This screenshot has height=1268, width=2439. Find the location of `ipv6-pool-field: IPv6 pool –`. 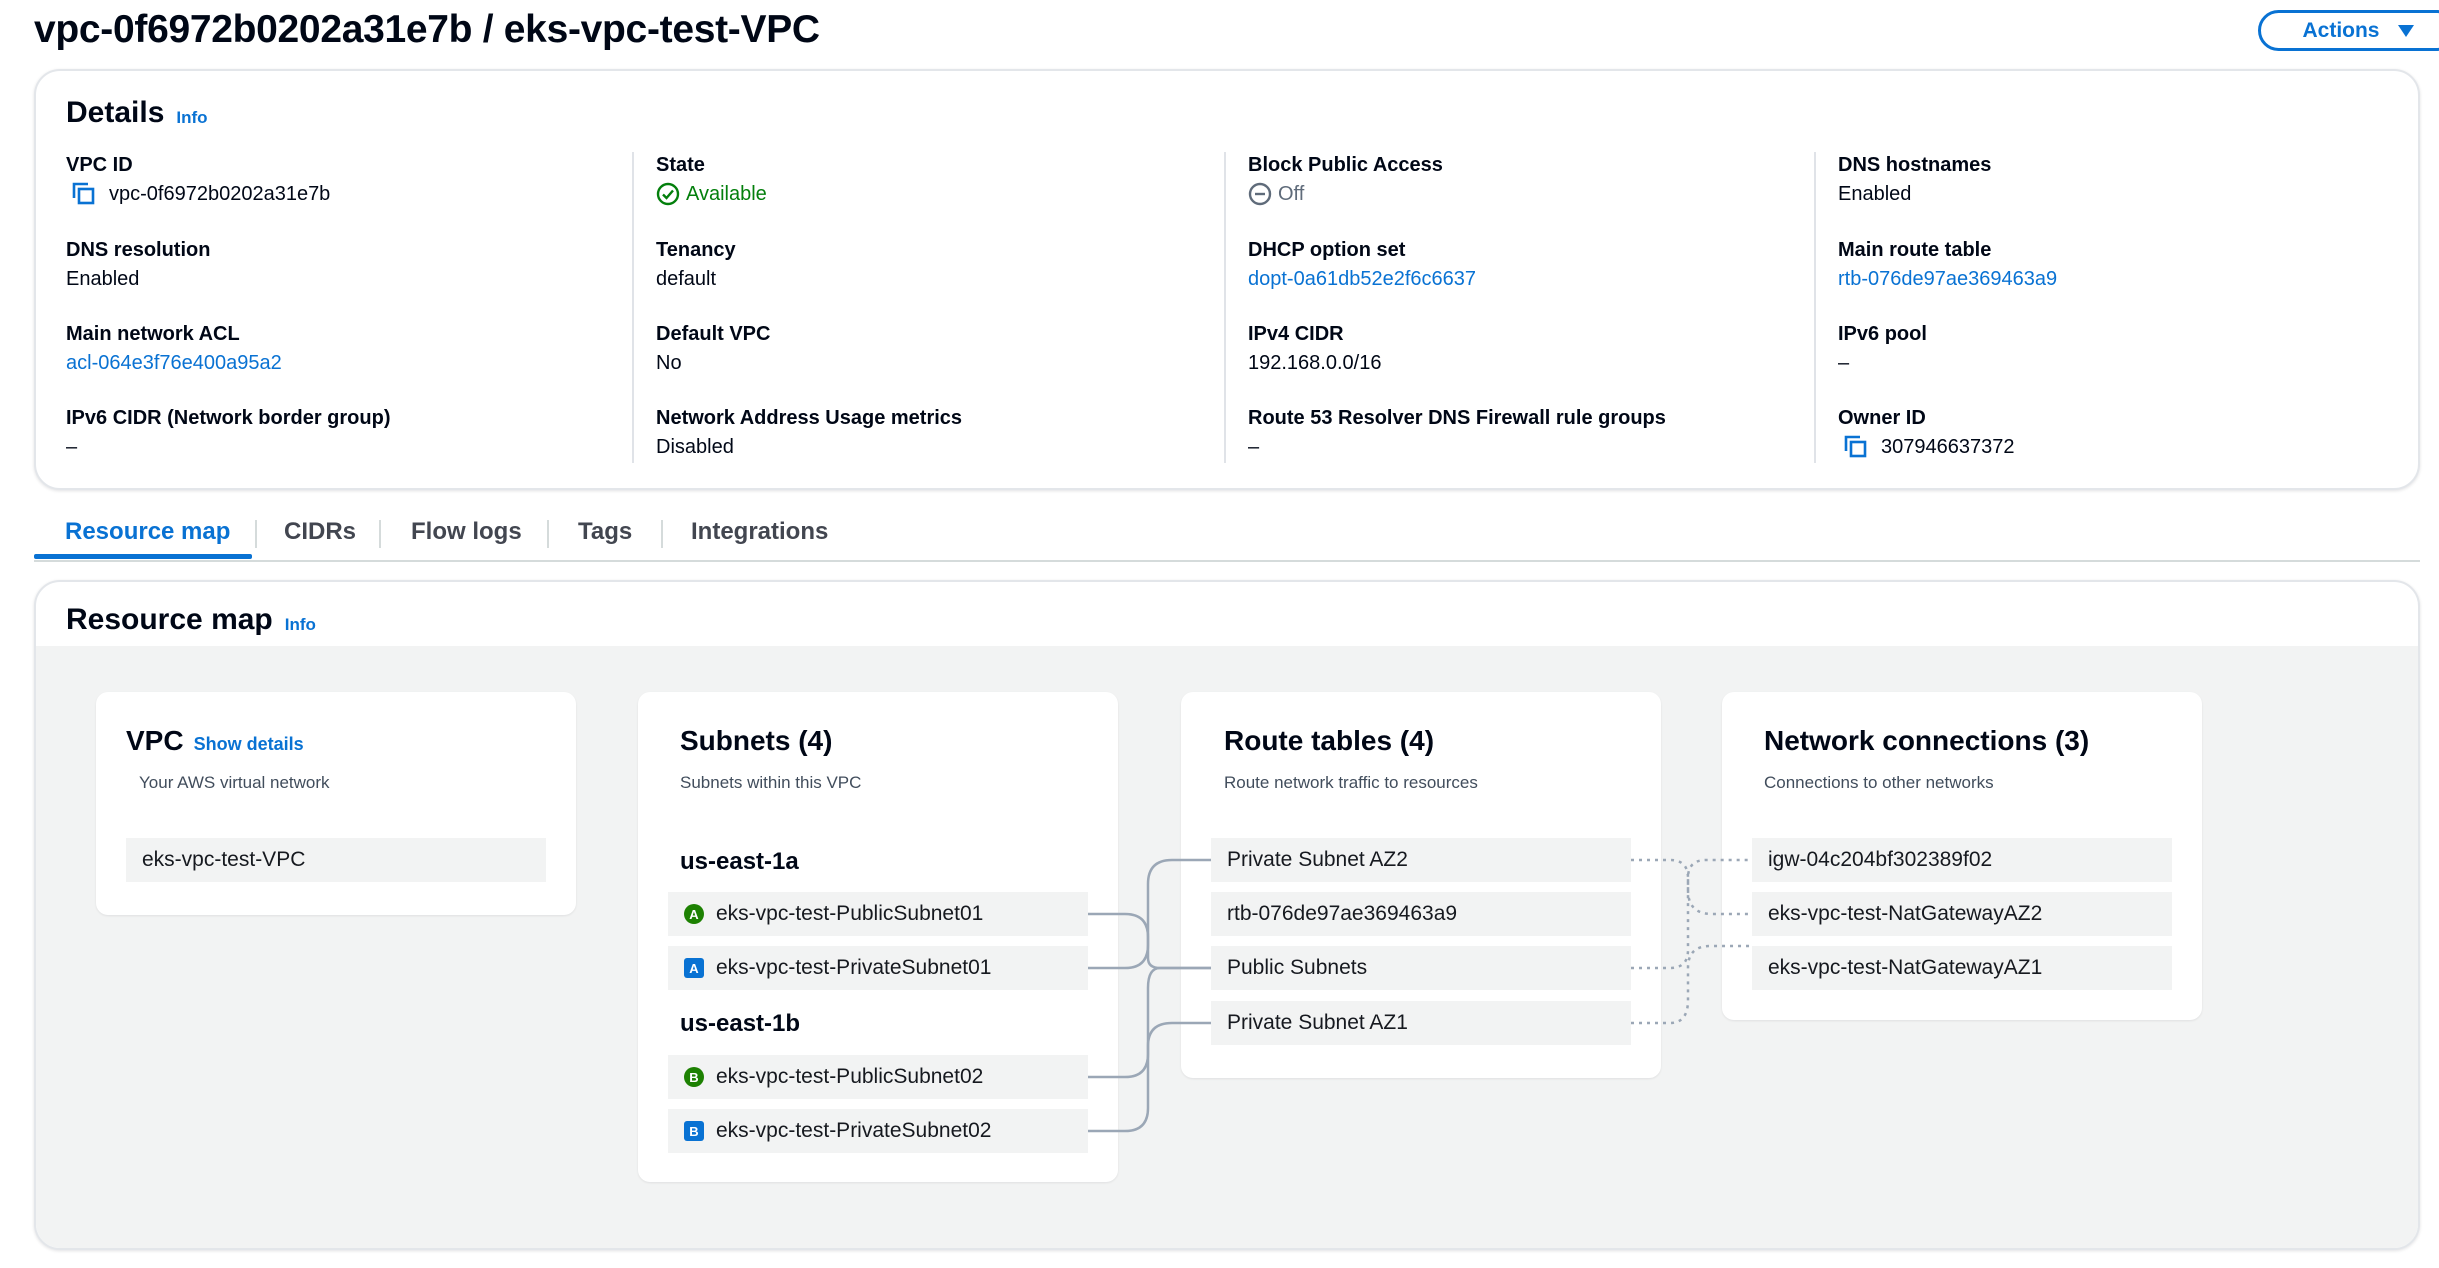

ipv6-pool-field: IPv6 pool – is located at coordinates (1882, 349).